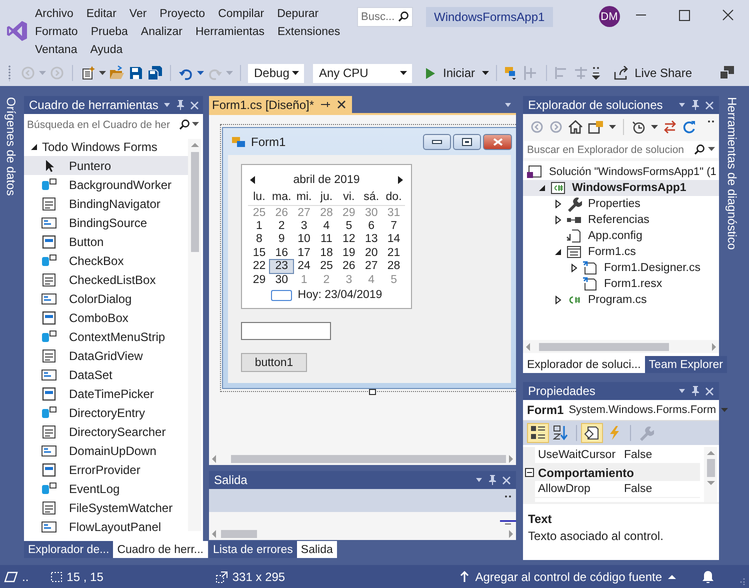 This screenshot has width=749, height=588. I want to click on collapse-icon, so click(529, 472).